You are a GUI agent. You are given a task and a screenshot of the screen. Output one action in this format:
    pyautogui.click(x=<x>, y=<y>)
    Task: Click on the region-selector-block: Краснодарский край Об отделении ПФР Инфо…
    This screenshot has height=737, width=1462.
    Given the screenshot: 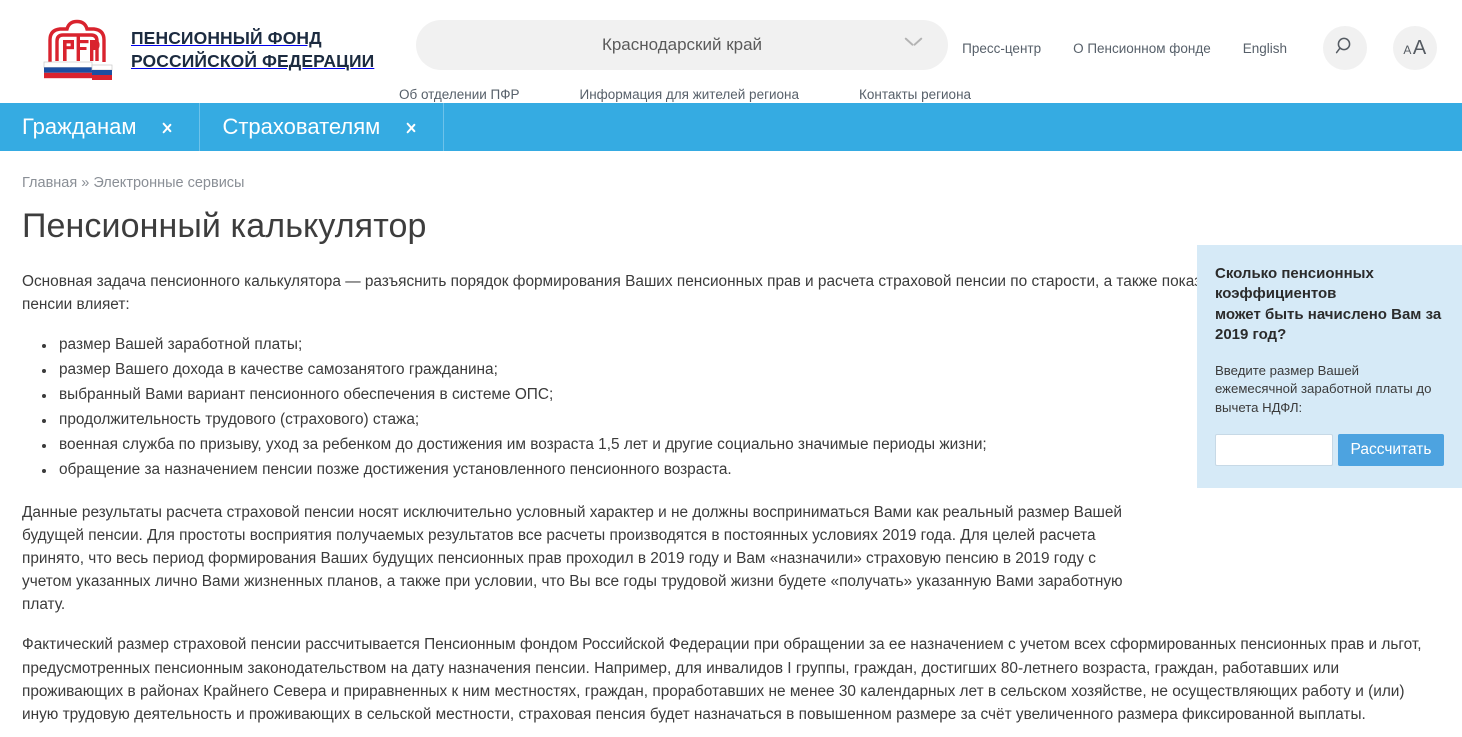 What is the action you would take?
    pyautogui.click(x=685, y=61)
    